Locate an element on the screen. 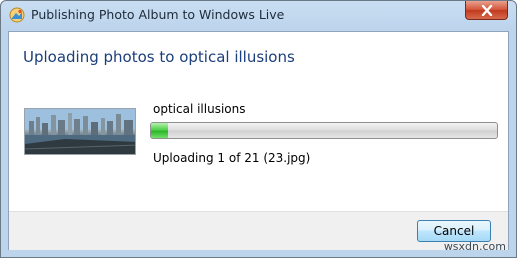  album-thumbnail is located at coordinates (80, 131).